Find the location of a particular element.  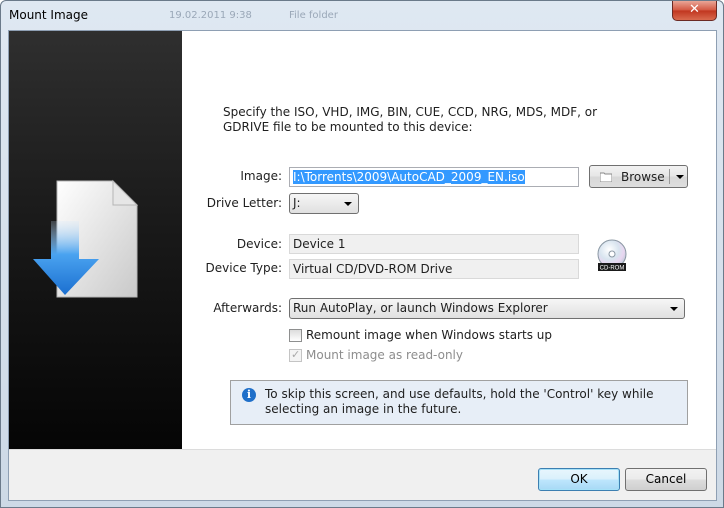

checkmark-icon: ✓ is located at coordinates (296, 354).